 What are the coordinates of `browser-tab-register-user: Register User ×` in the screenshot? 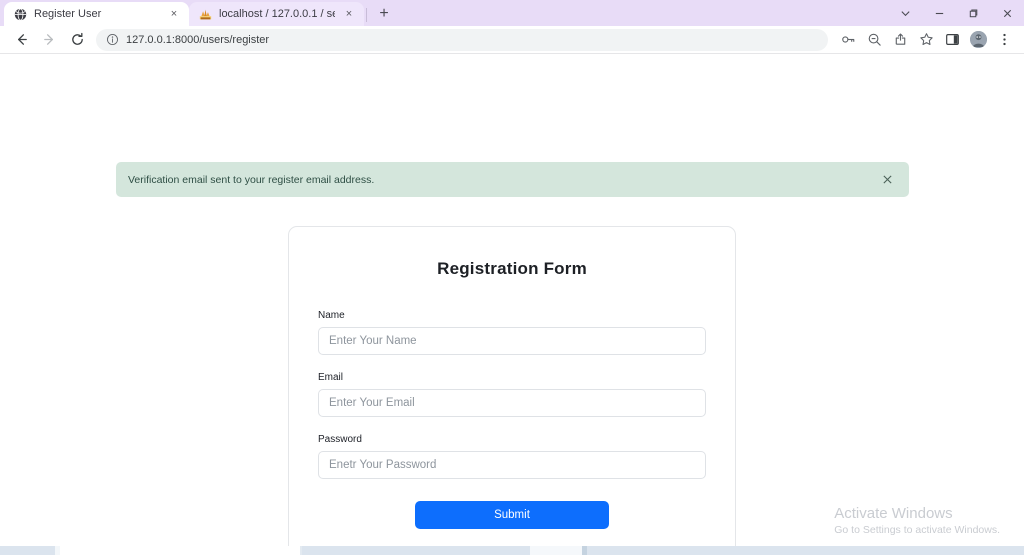 It's located at (96, 14).